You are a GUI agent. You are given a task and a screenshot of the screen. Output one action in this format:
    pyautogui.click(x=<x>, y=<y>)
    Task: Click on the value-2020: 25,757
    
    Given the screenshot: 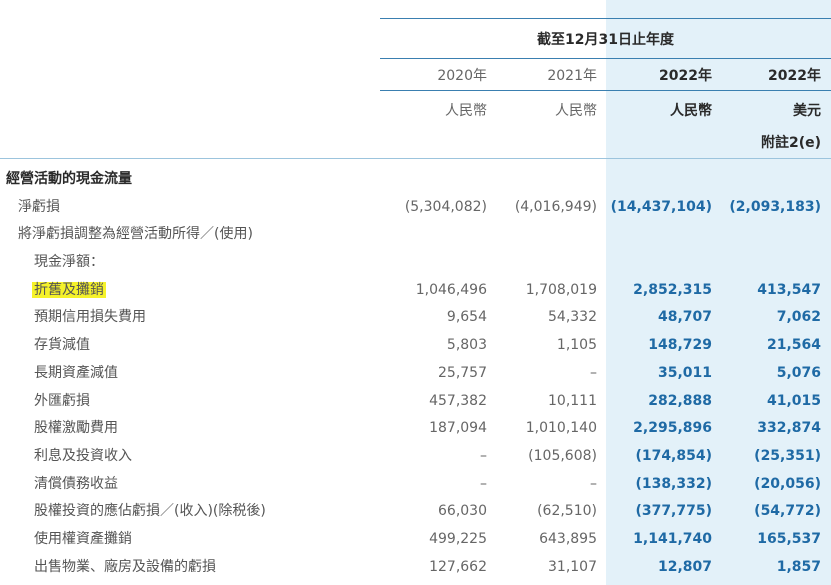 What is the action you would take?
    pyautogui.click(x=462, y=372)
    